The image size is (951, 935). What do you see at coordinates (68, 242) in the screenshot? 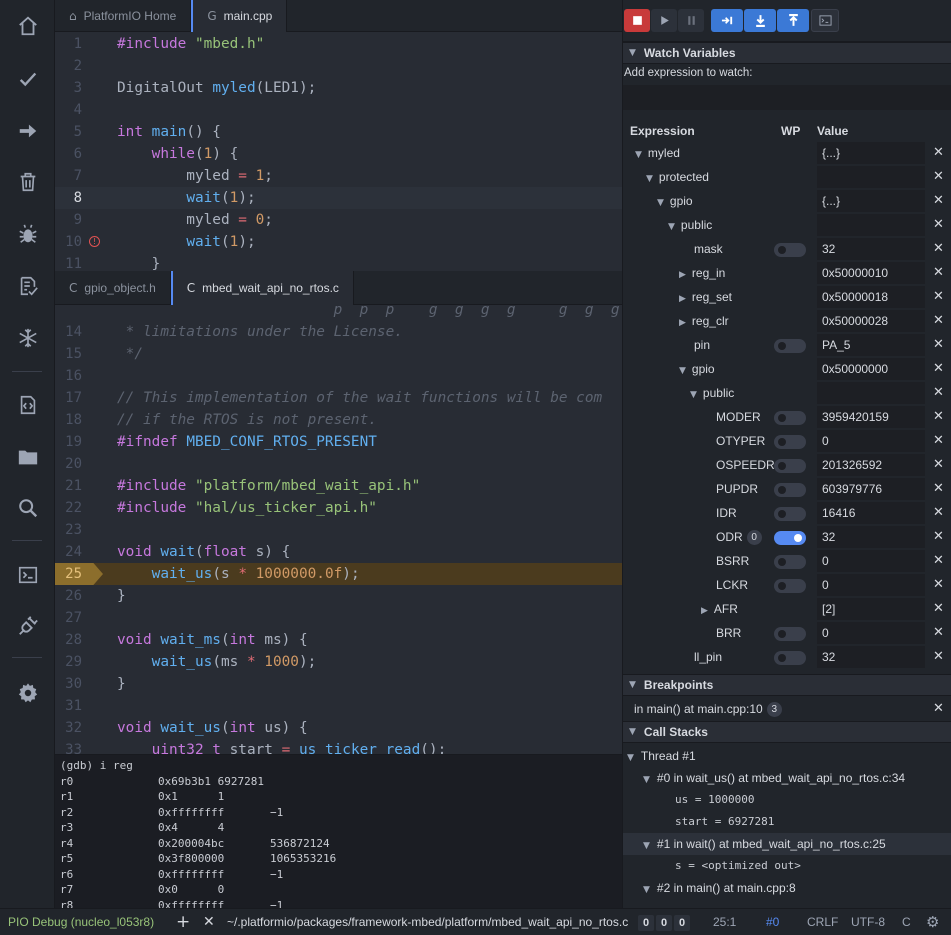
I see `line-number: 10` at bounding box center [68, 242].